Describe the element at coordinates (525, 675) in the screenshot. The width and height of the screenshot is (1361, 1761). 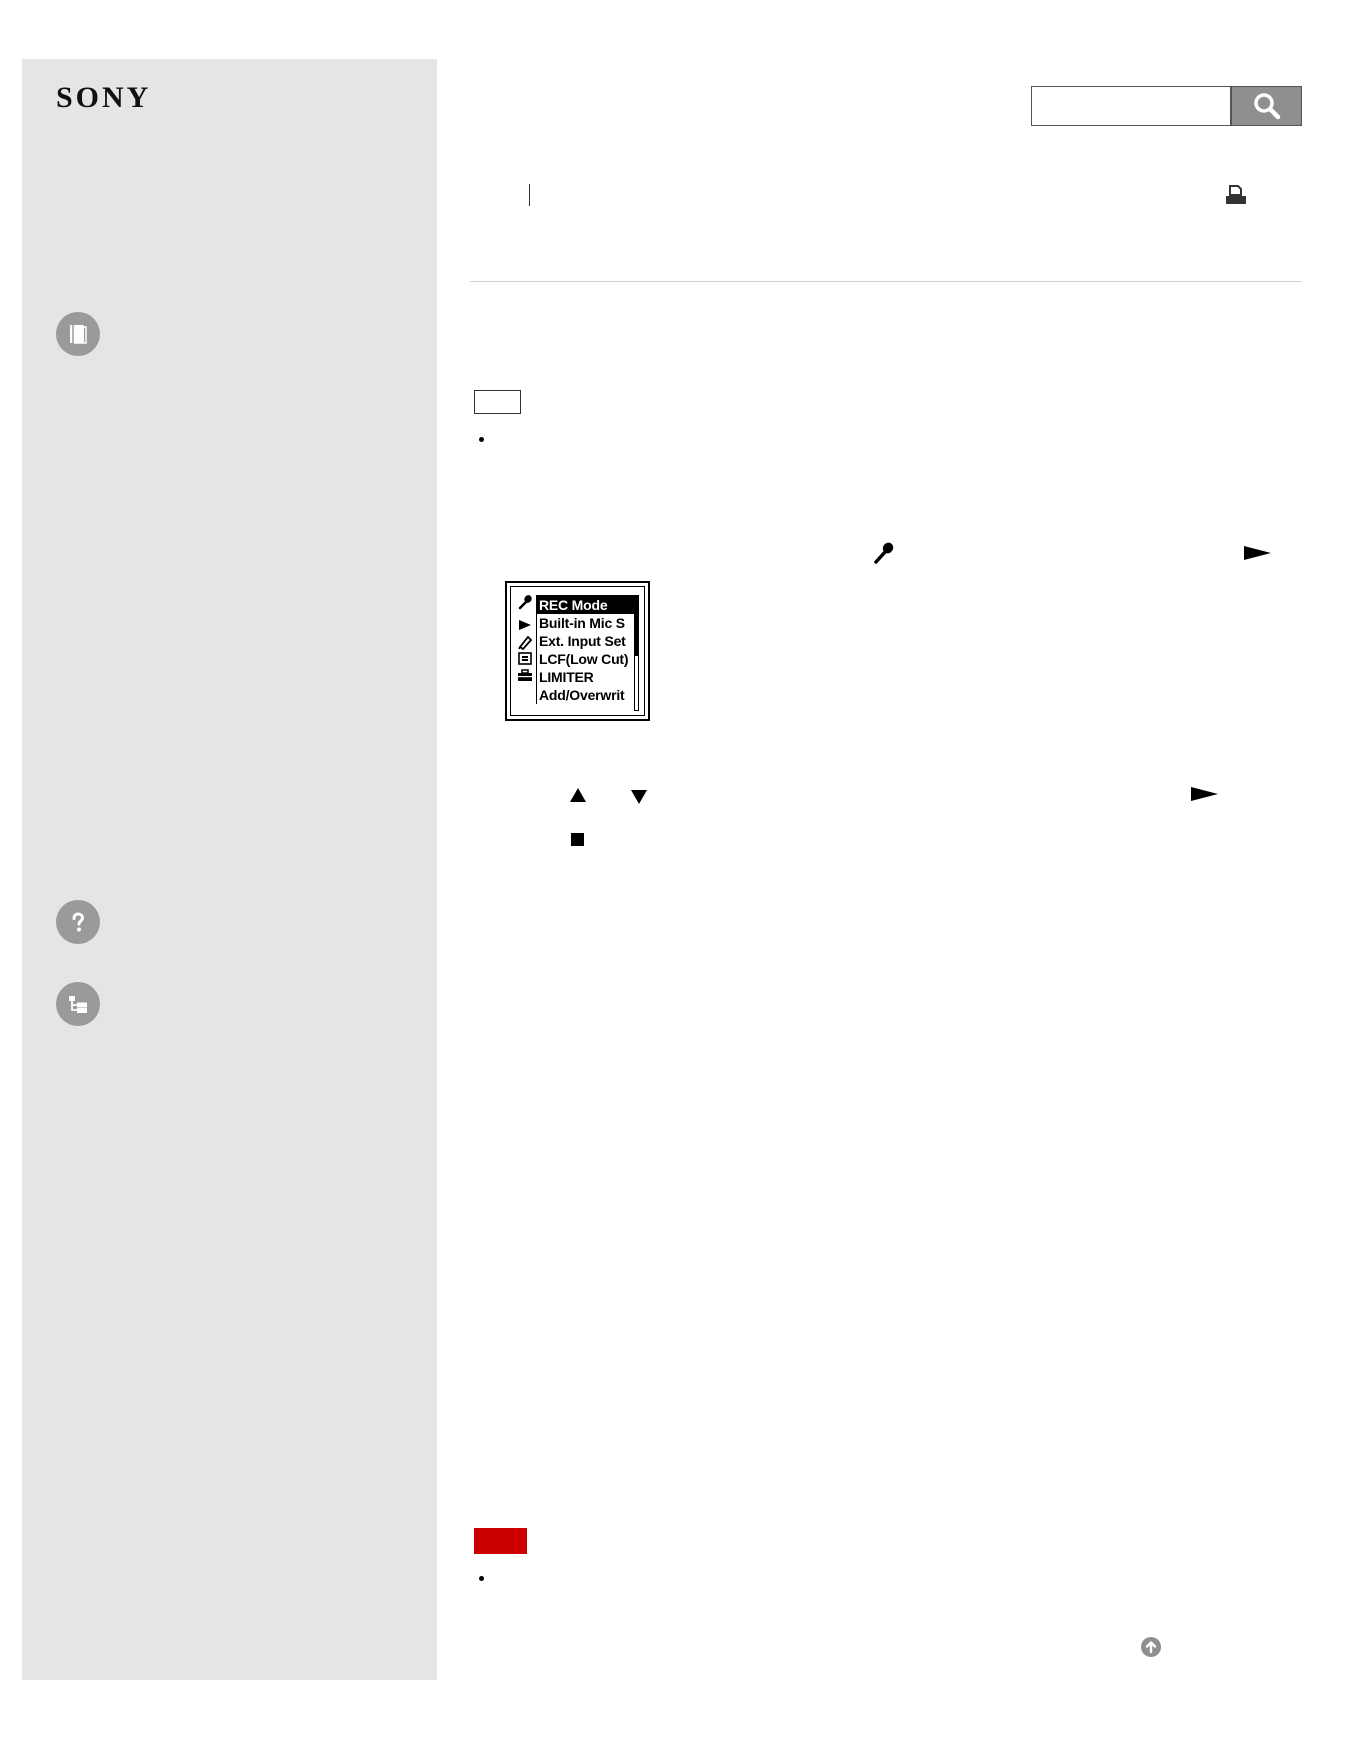
I see `toolbox-icon` at that location.